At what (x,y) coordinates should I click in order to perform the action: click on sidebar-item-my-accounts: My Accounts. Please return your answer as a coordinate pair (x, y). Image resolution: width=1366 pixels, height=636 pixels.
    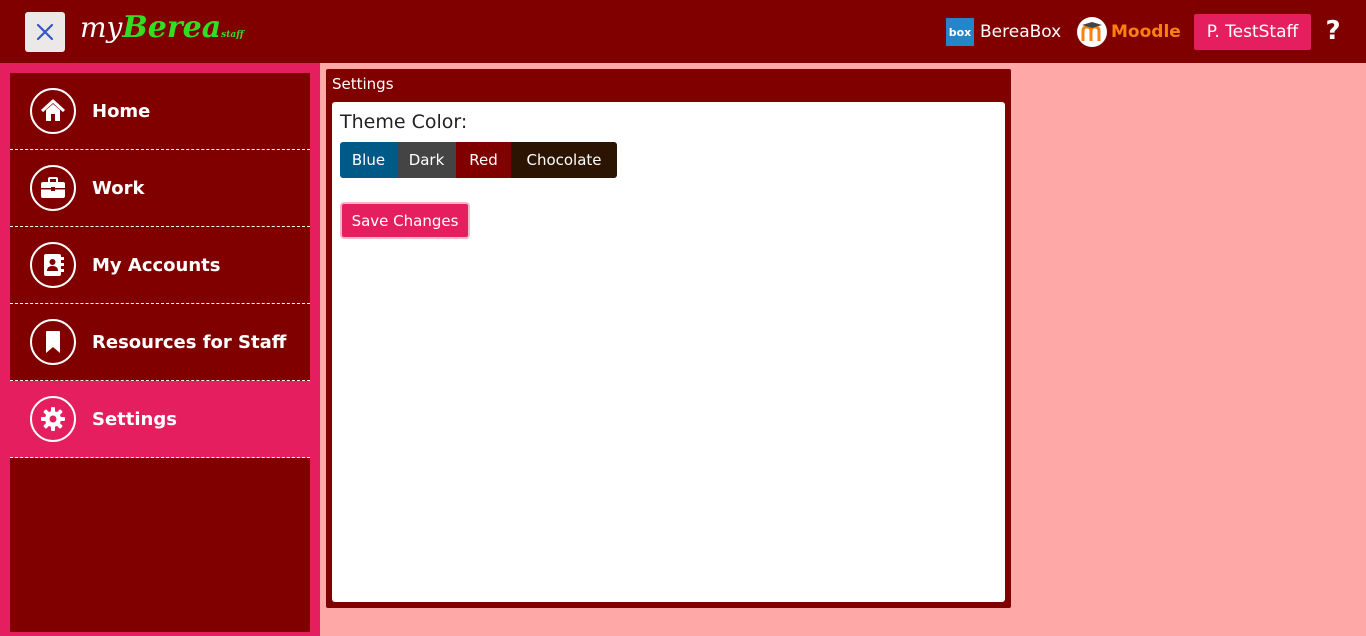
    Looking at the image, I should click on (160, 265).